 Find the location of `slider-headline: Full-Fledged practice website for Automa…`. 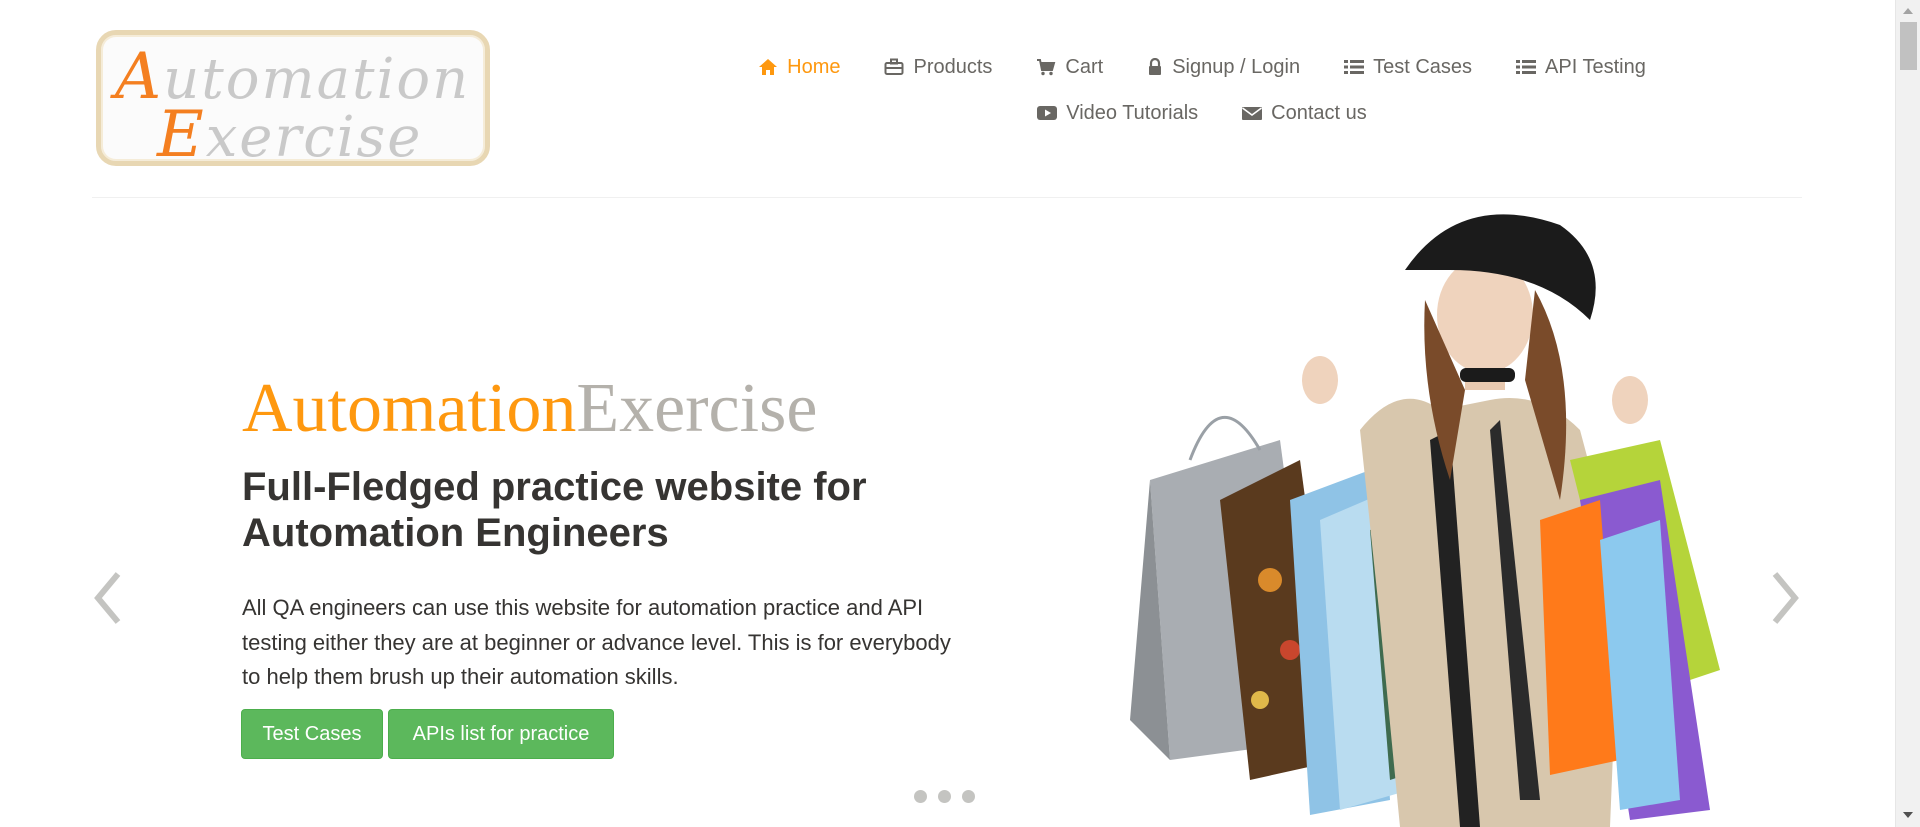

slider-headline: Full-Fledged practice website for Automa… is located at coordinates (554, 510).